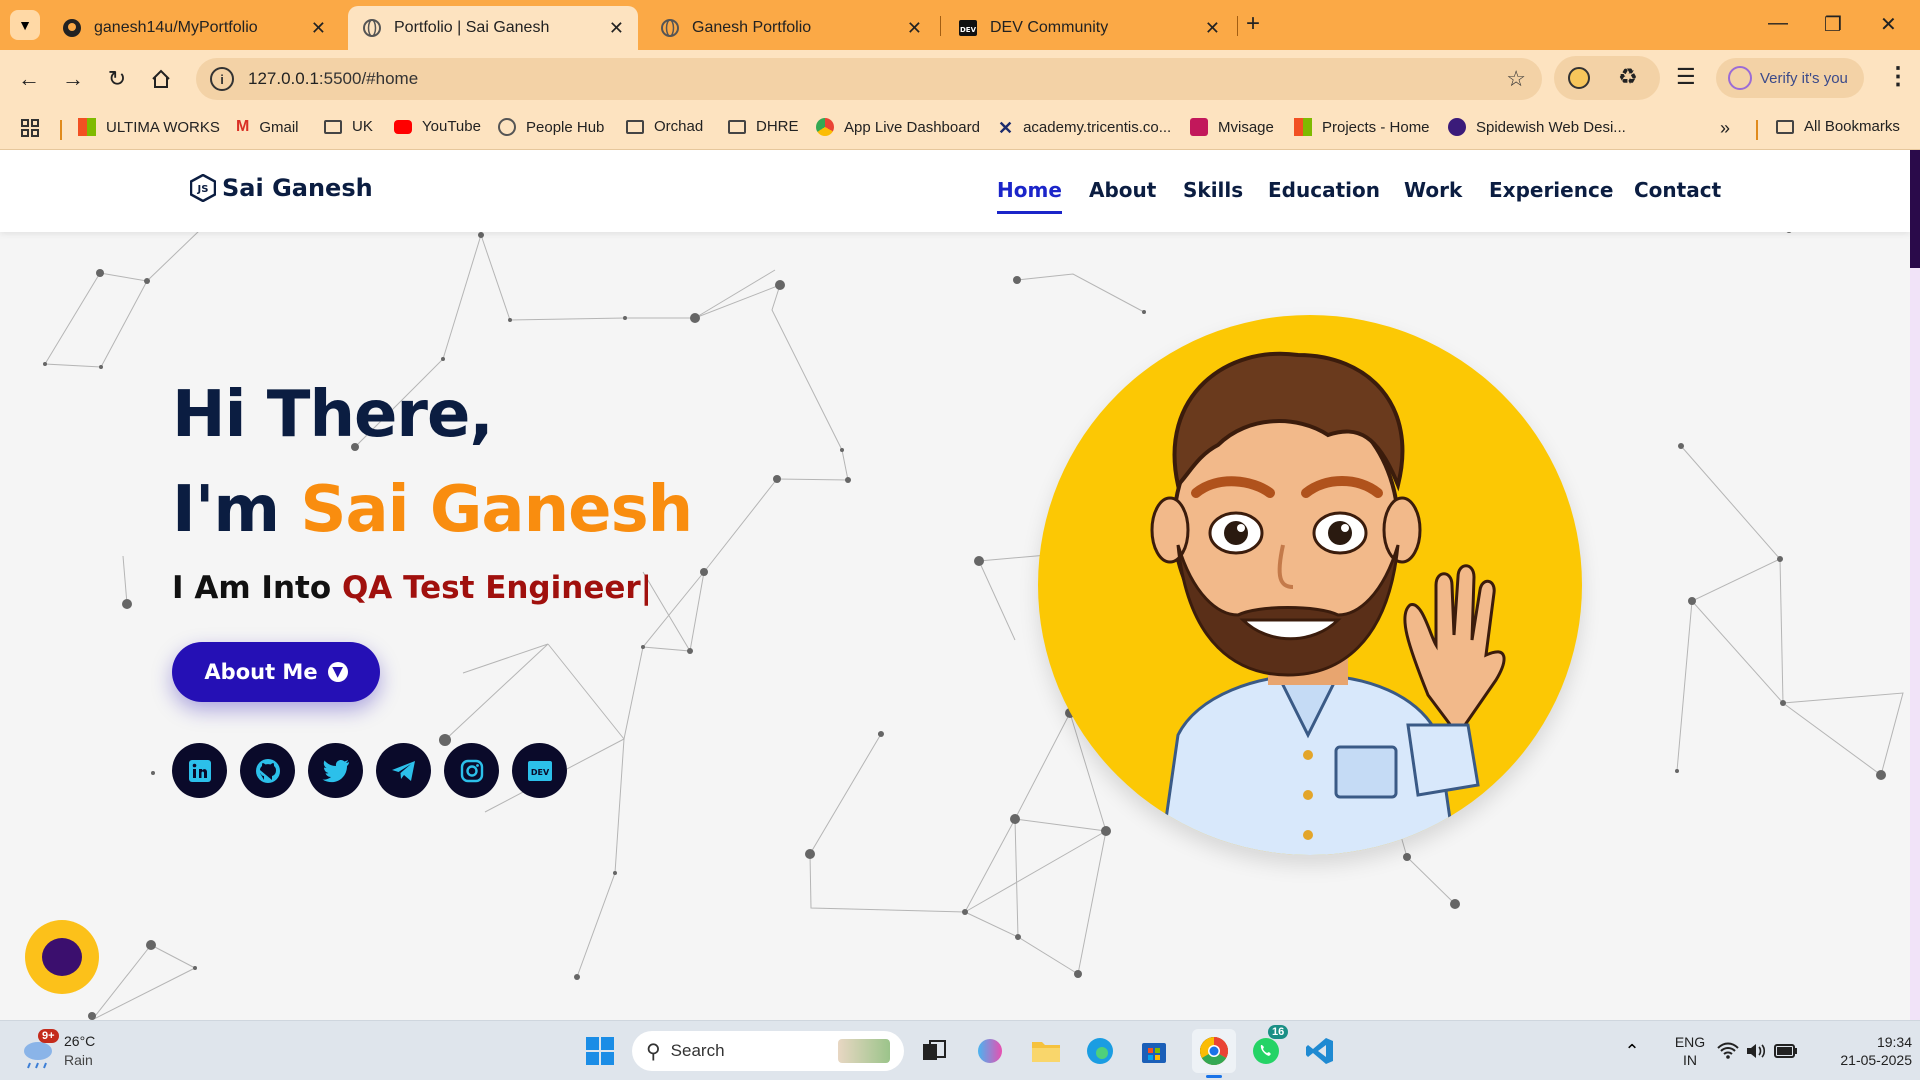 The height and width of the screenshot is (1080, 1920). What do you see at coordinates (1579, 78) in the screenshot?
I see `extension-icon` at bounding box center [1579, 78].